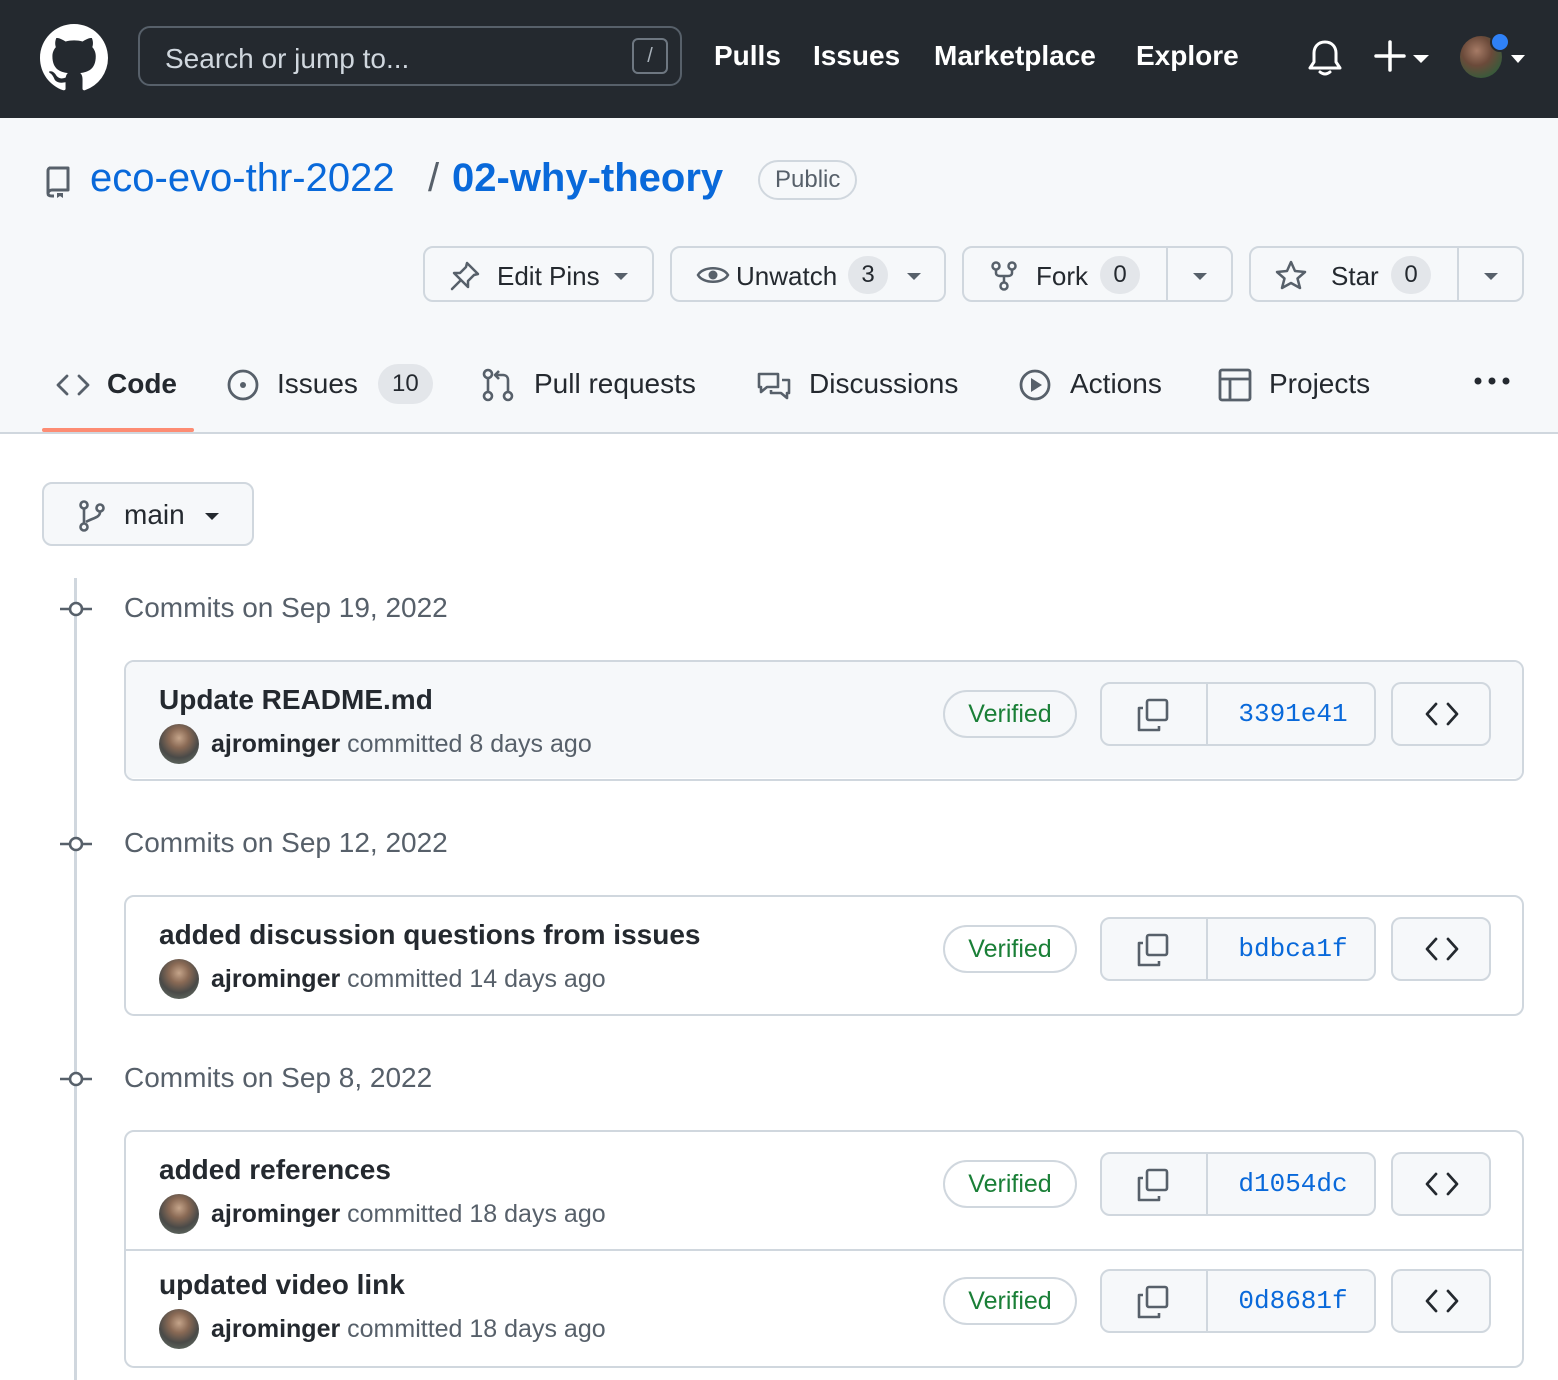  What do you see at coordinates (118, 430) in the screenshot?
I see `active-tab-indicator` at bounding box center [118, 430].